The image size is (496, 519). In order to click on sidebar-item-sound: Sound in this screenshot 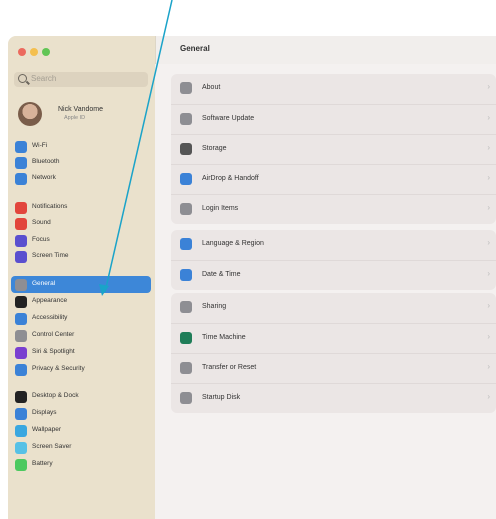, I will do `click(81, 223)`.